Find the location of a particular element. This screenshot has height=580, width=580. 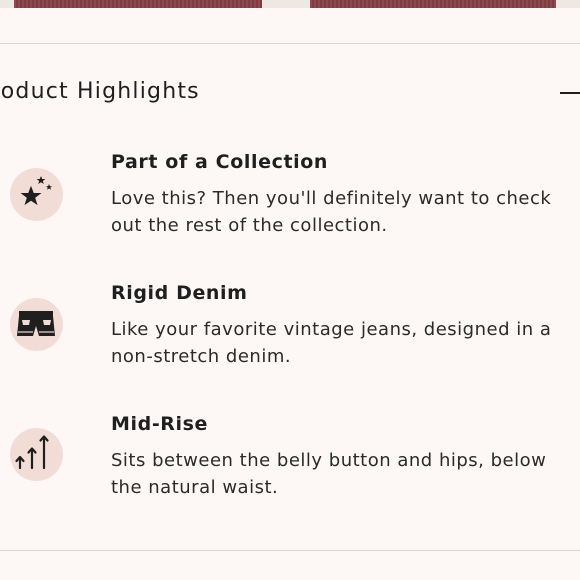

product-image-strip is located at coordinates (290, 4).